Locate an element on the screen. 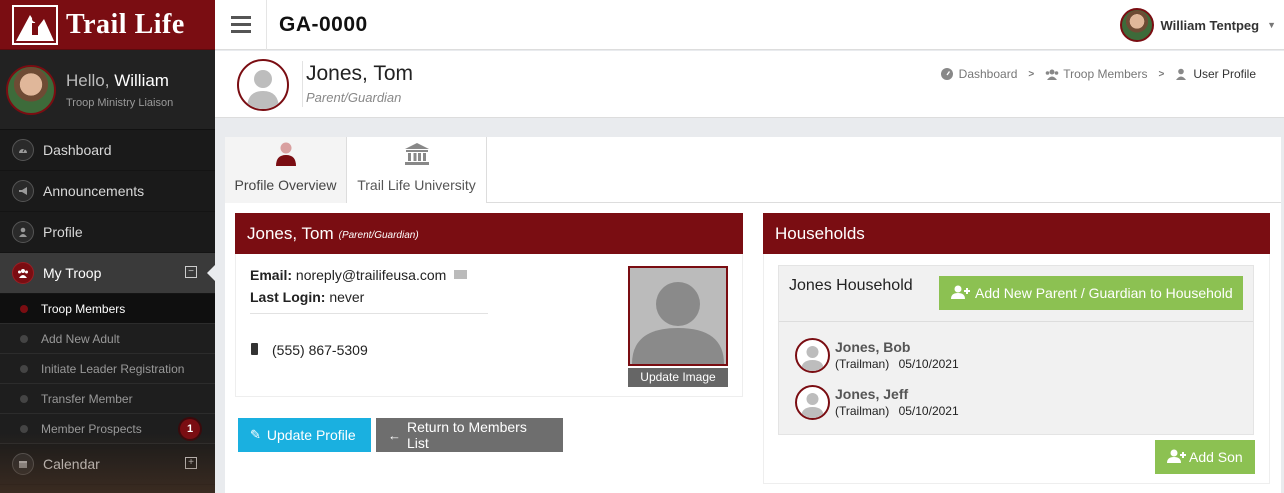  sidebar-subitem-transfer-member: Transfer Member is located at coordinates (107, 399).